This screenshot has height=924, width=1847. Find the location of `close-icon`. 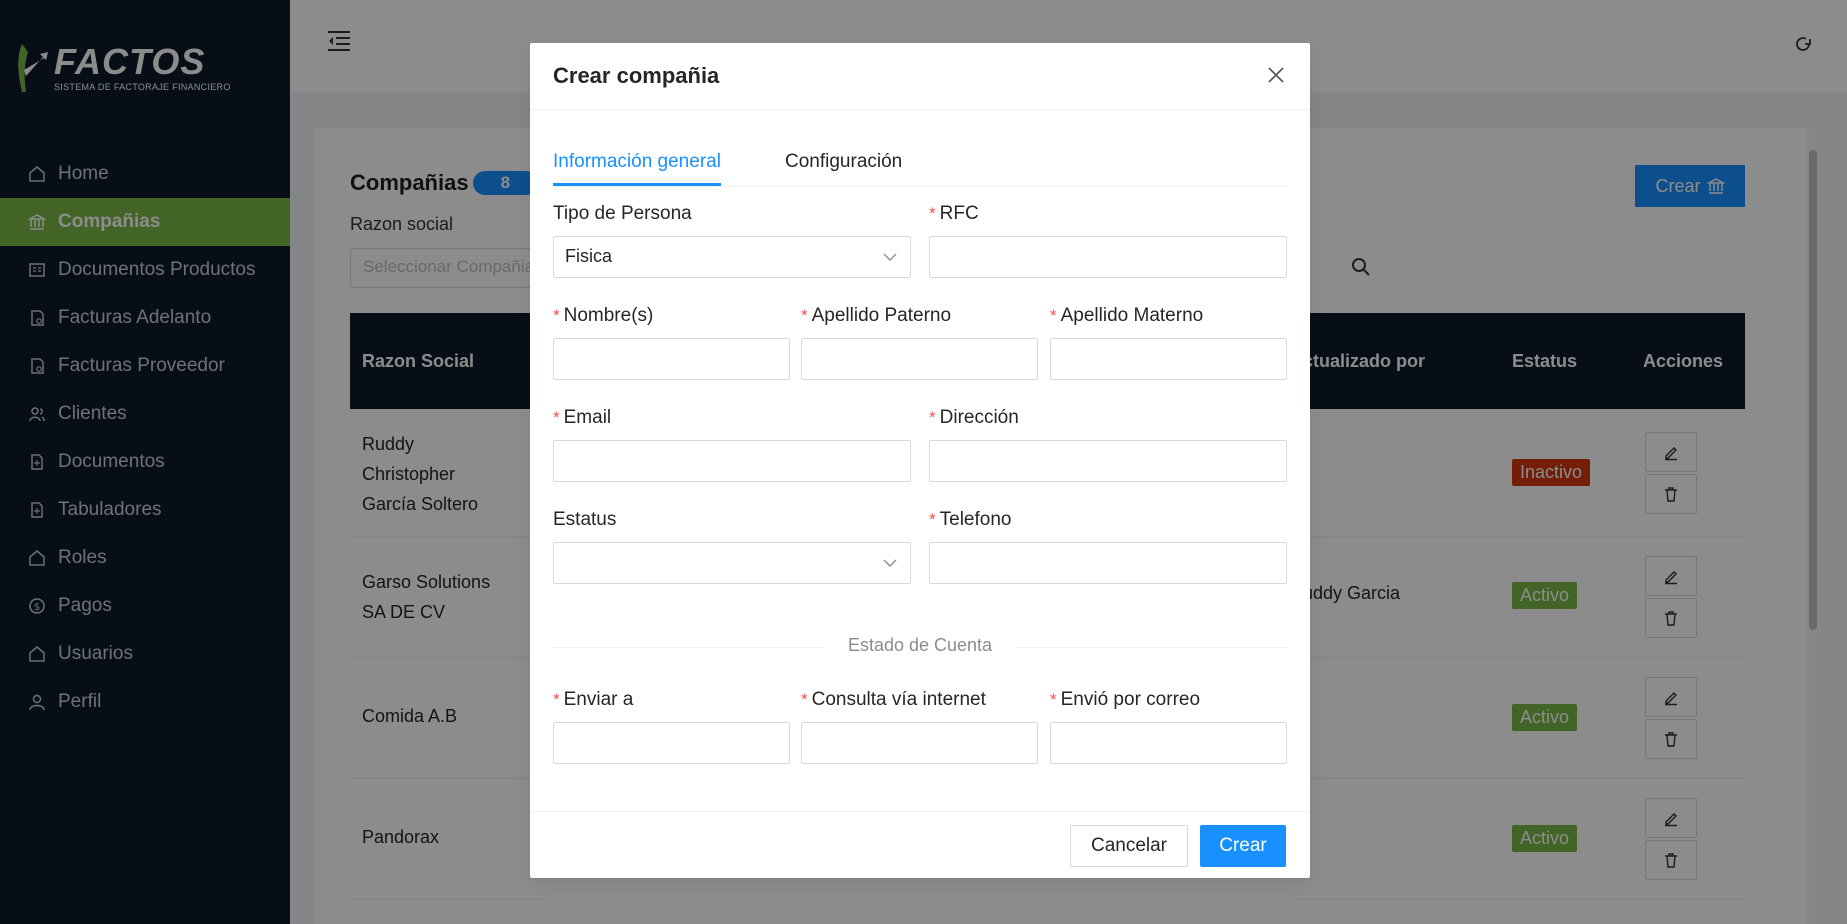

close-icon is located at coordinates (1276, 75).